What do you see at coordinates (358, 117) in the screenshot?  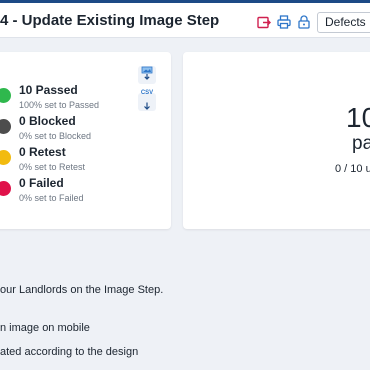 I see `passed-count: 10` at bounding box center [358, 117].